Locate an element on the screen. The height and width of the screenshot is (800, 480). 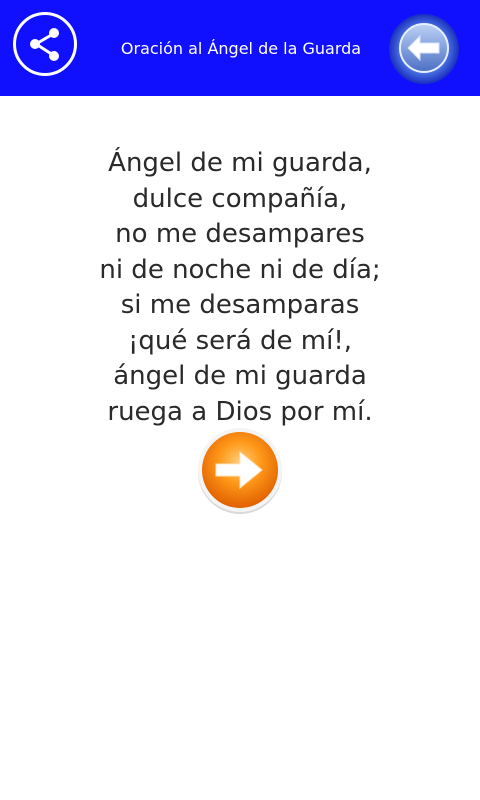
back-button is located at coordinates (424, 49).